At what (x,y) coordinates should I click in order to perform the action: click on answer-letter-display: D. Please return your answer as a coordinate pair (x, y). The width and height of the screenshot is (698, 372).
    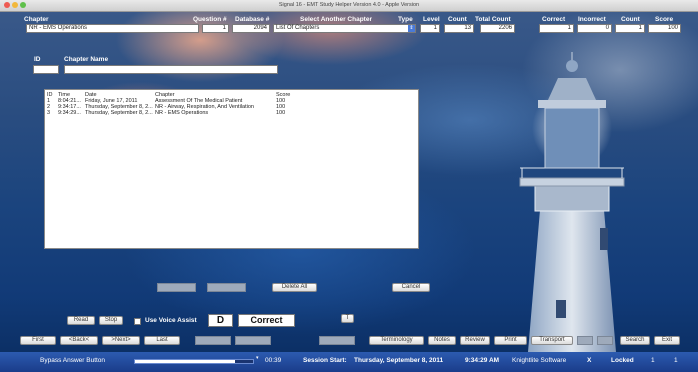
    Looking at the image, I should click on (220, 320).